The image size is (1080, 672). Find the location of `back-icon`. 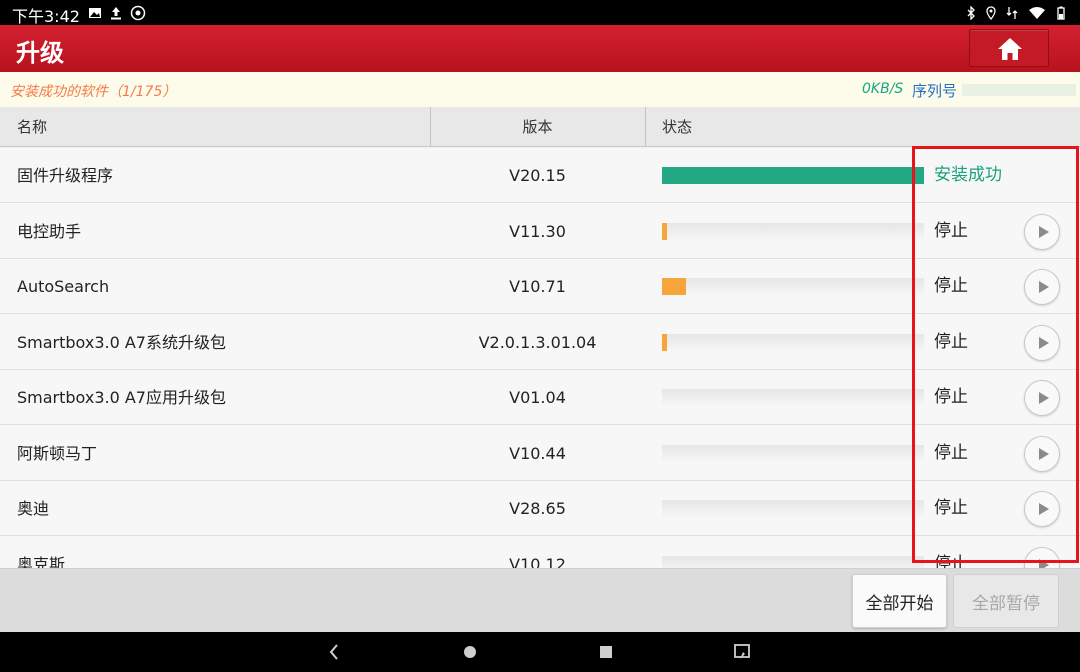

back-icon is located at coordinates (334, 652).